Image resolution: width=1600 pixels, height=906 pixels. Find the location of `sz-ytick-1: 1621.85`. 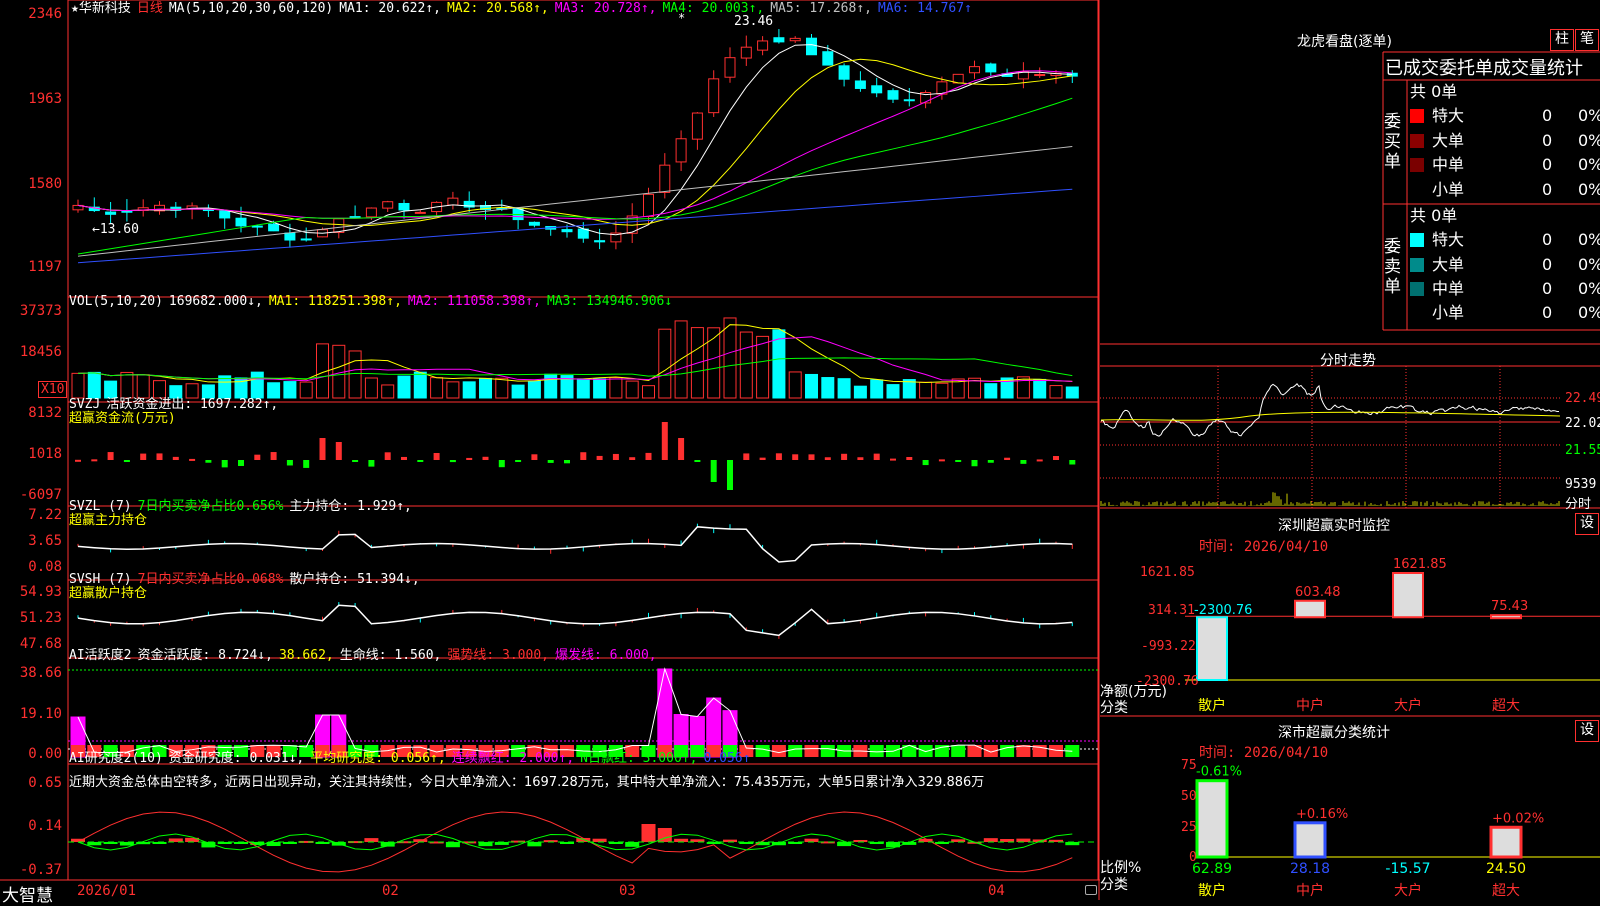

sz-ytick-1: 1621.85 is located at coordinates (1167, 572).